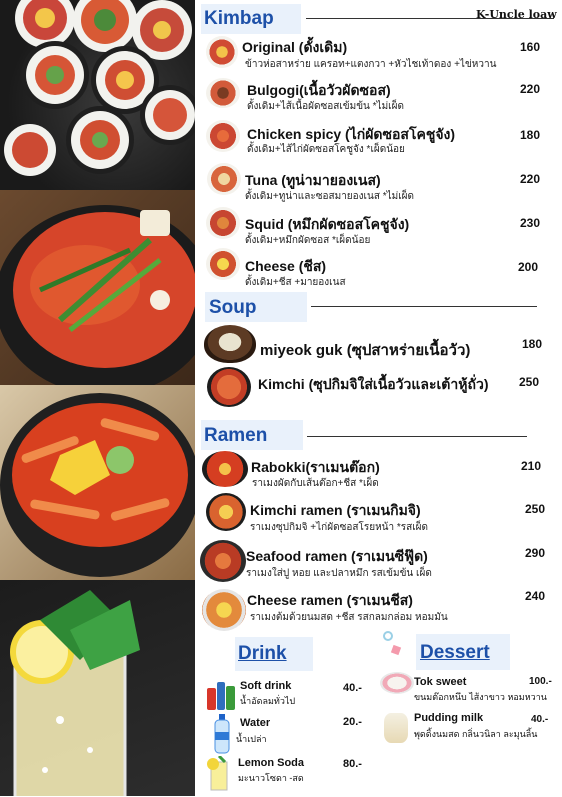 The image size is (562, 797). Describe the element at coordinates (262, 653) in the screenshot. I see `drink-section-title: Drink` at that location.